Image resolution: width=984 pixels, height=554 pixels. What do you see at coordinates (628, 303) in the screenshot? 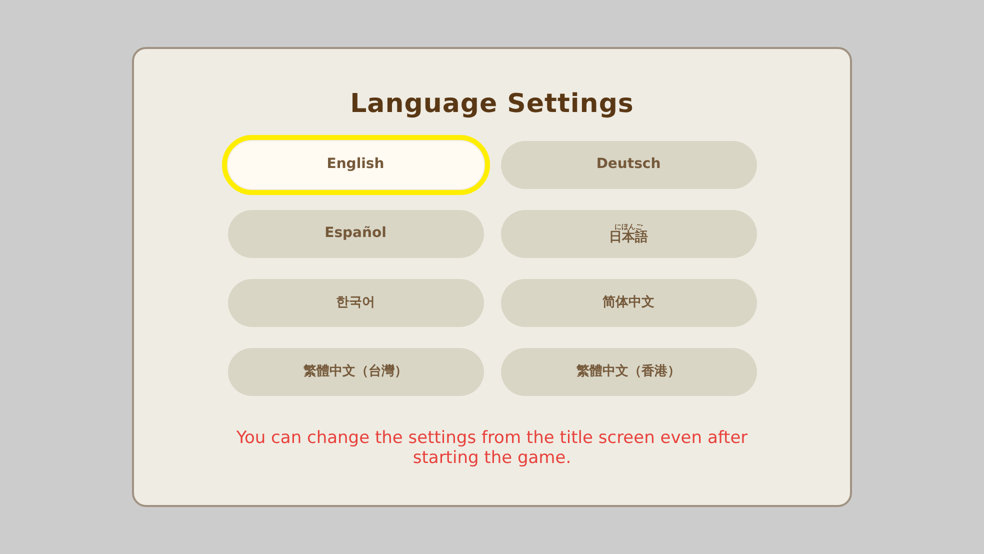
I see `language-button: 简体中文` at bounding box center [628, 303].